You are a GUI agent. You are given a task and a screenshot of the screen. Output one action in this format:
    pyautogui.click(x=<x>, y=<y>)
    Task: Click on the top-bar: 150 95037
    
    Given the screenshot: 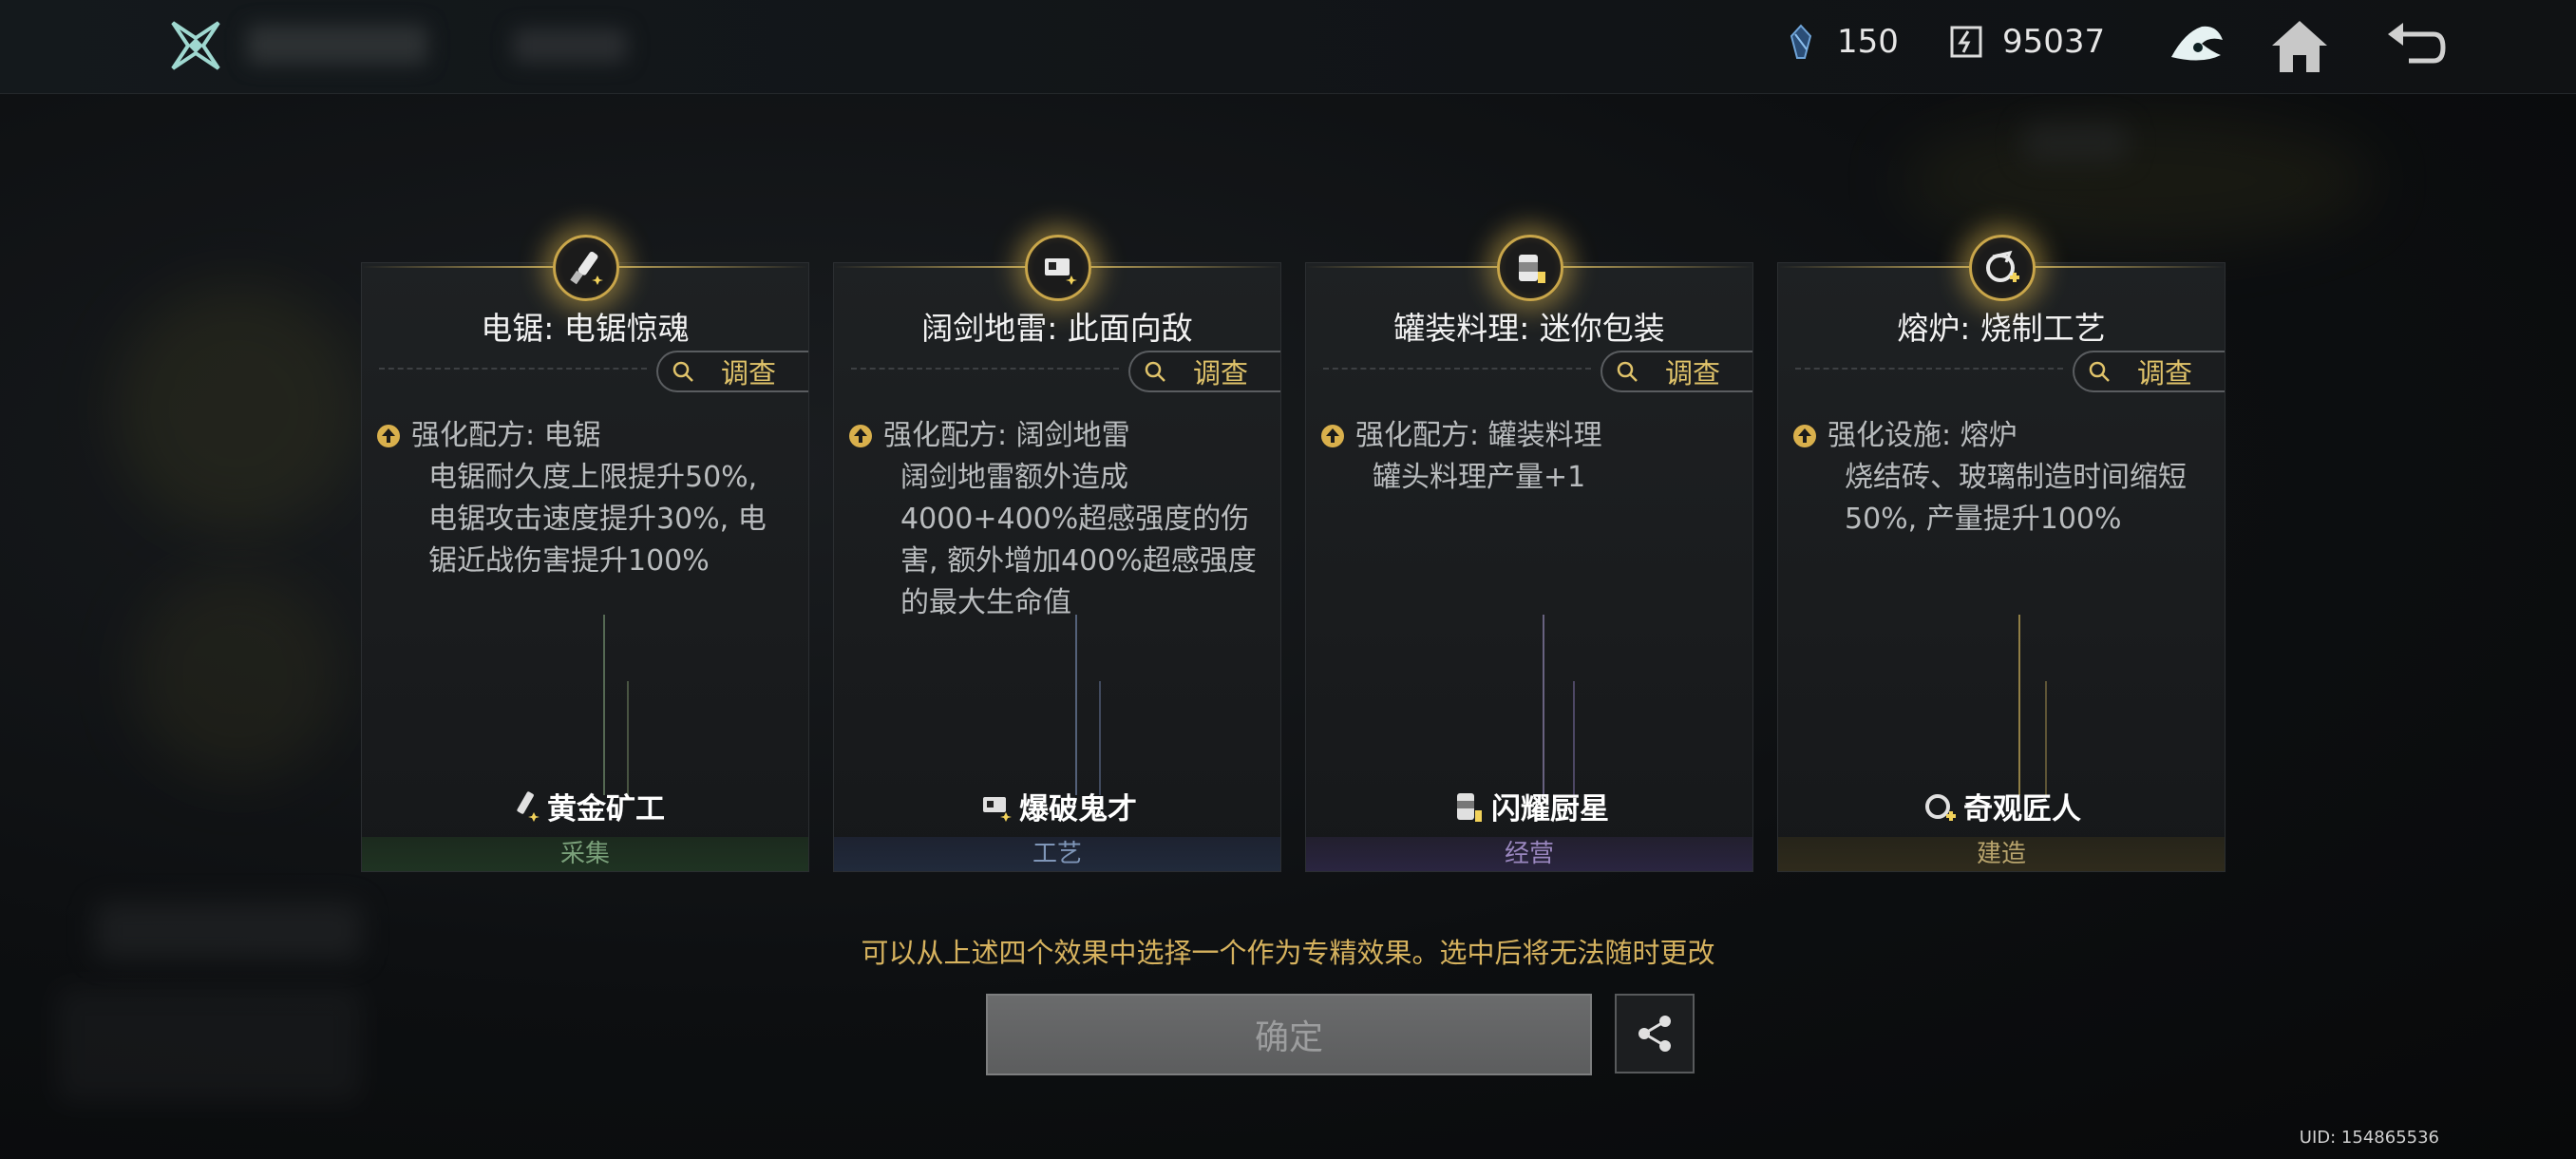 What is the action you would take?
    pyautogui.click(x=1288, y=47)
    